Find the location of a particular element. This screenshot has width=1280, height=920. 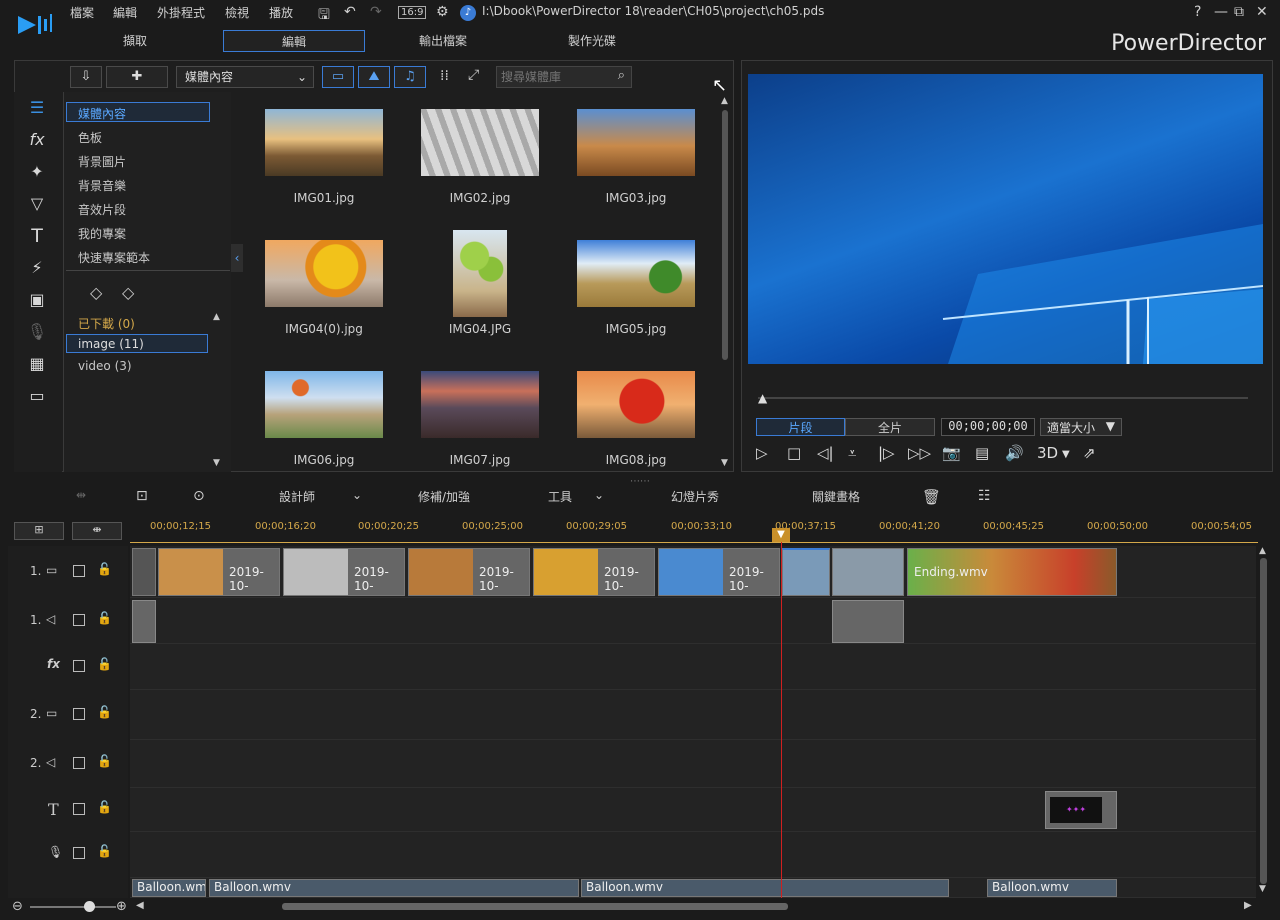

voiceover-room-icon: 🎙 is located at coordinates (37, 332).